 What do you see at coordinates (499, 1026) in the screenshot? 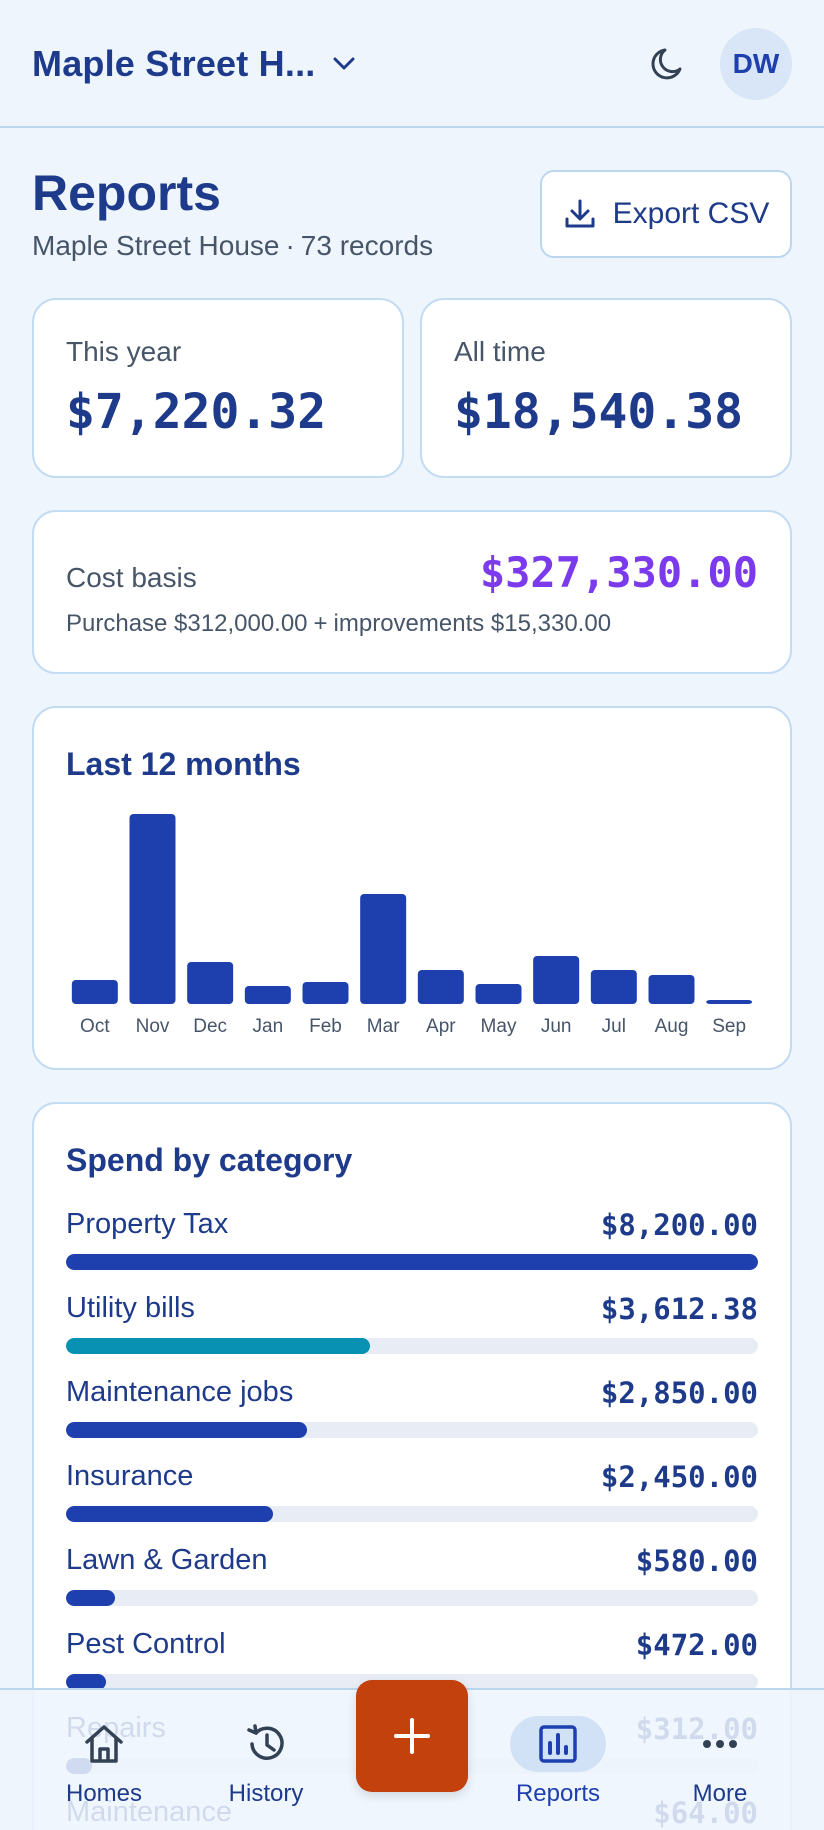
I see `chart-tick-label: May` at bounding box center [499, 1026].